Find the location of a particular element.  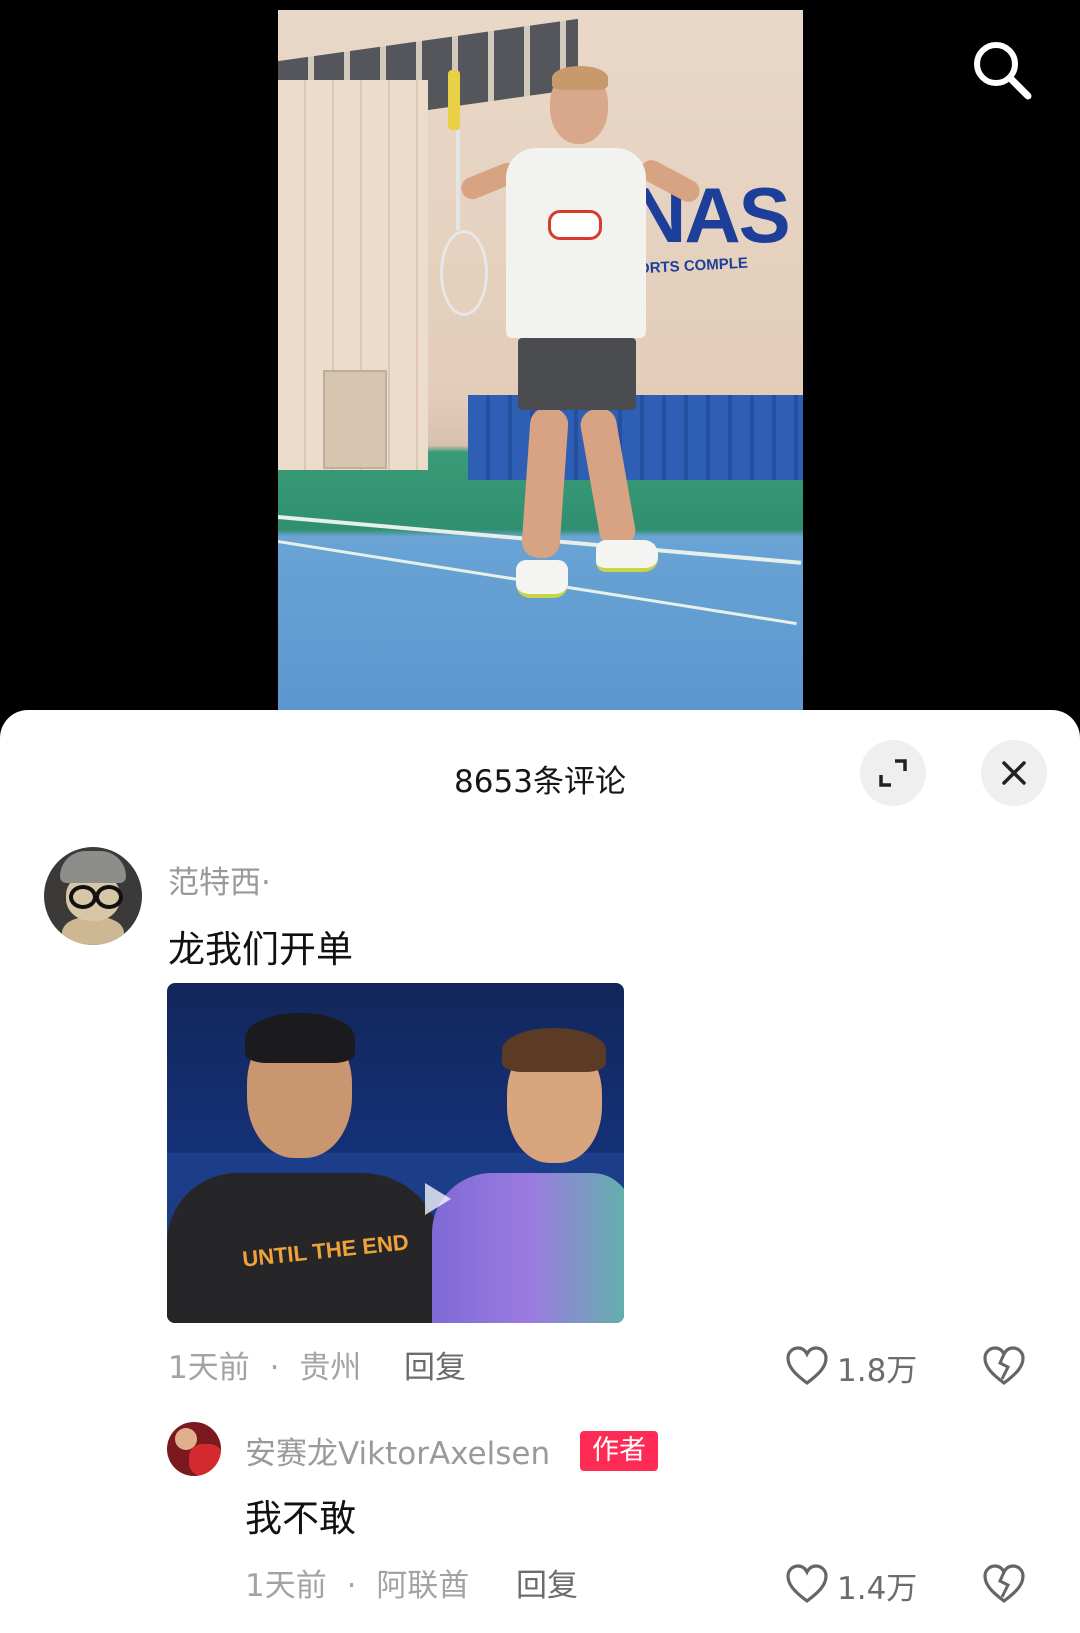

comment-meta: 1天前 · 阿联酋 is located at coordinates (357, 1582).